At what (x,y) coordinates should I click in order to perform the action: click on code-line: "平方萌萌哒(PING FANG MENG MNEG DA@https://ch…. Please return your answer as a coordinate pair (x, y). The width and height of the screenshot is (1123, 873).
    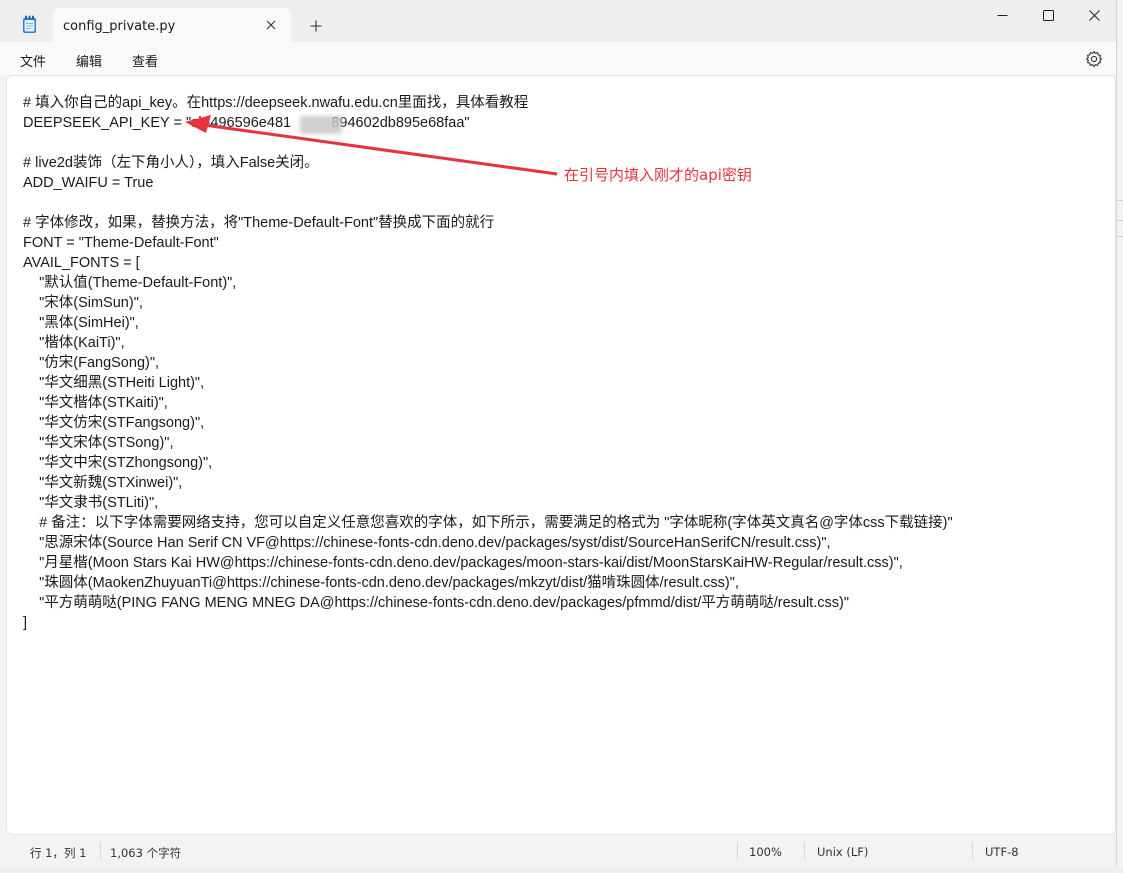
    Looking at the image, I should click on (488, 603).